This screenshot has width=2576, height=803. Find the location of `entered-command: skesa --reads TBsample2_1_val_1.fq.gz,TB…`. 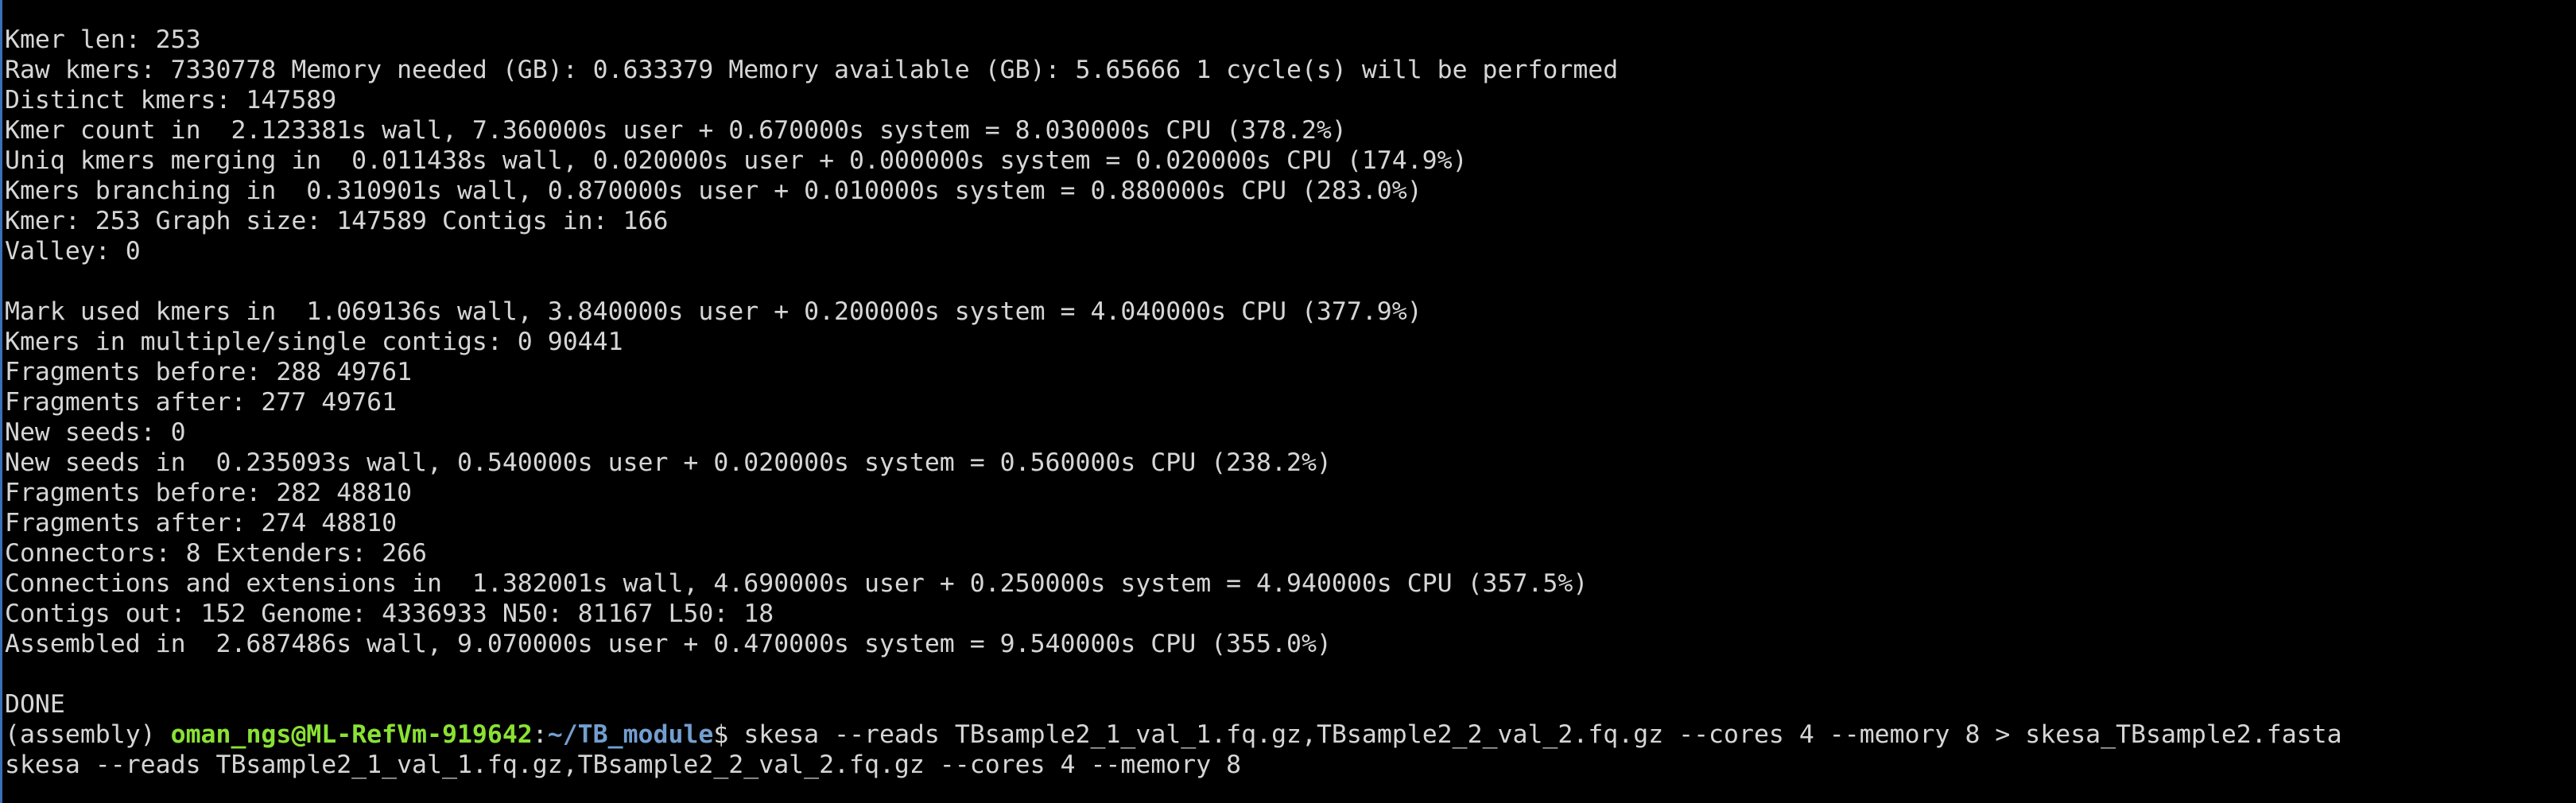

entered-command: skesa --reads TBsample2_1_val_1.fq.gz,TB… is located at coordinates (1542, 734).